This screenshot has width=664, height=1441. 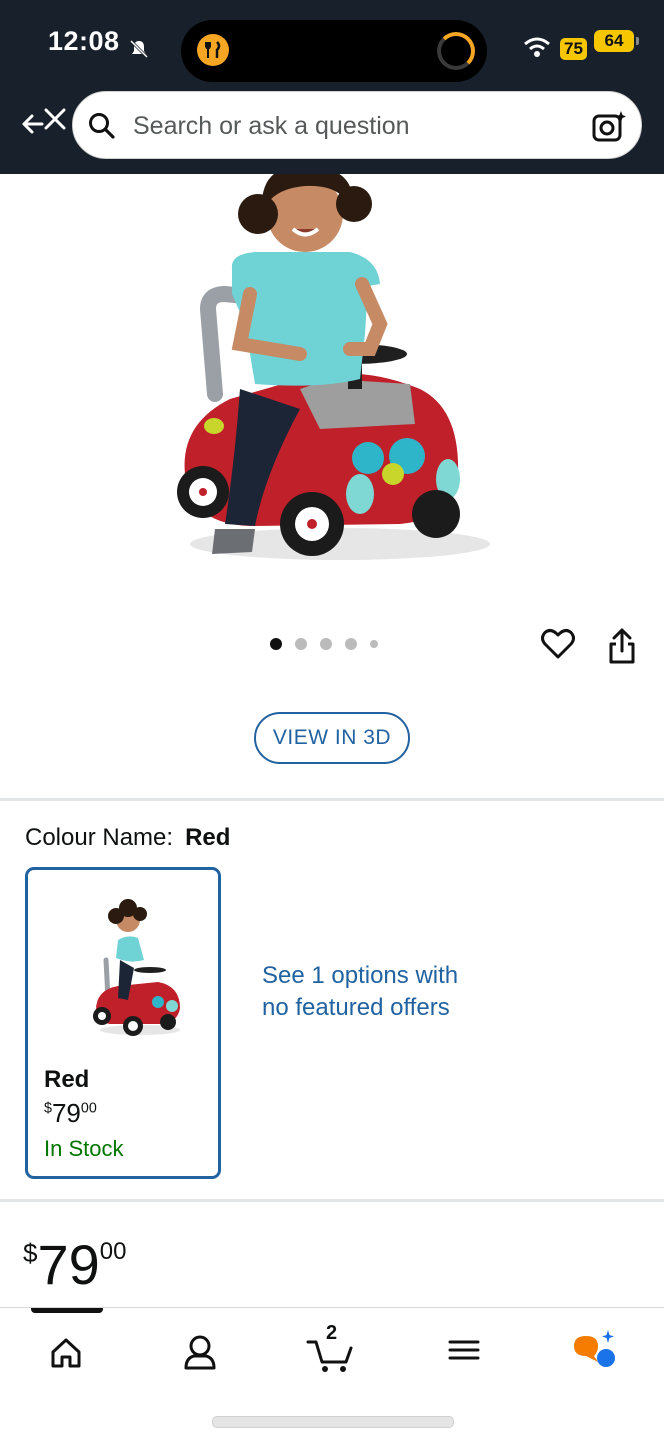 What do you see at coordinates (622, 646) in the screenshot?
I see `share-icon` at bounding box center [622, 646].